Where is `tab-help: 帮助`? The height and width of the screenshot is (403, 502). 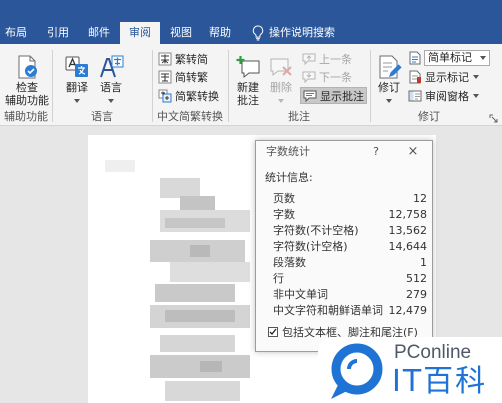
tab-help: 帮助 is located at coordinates (220, 33).